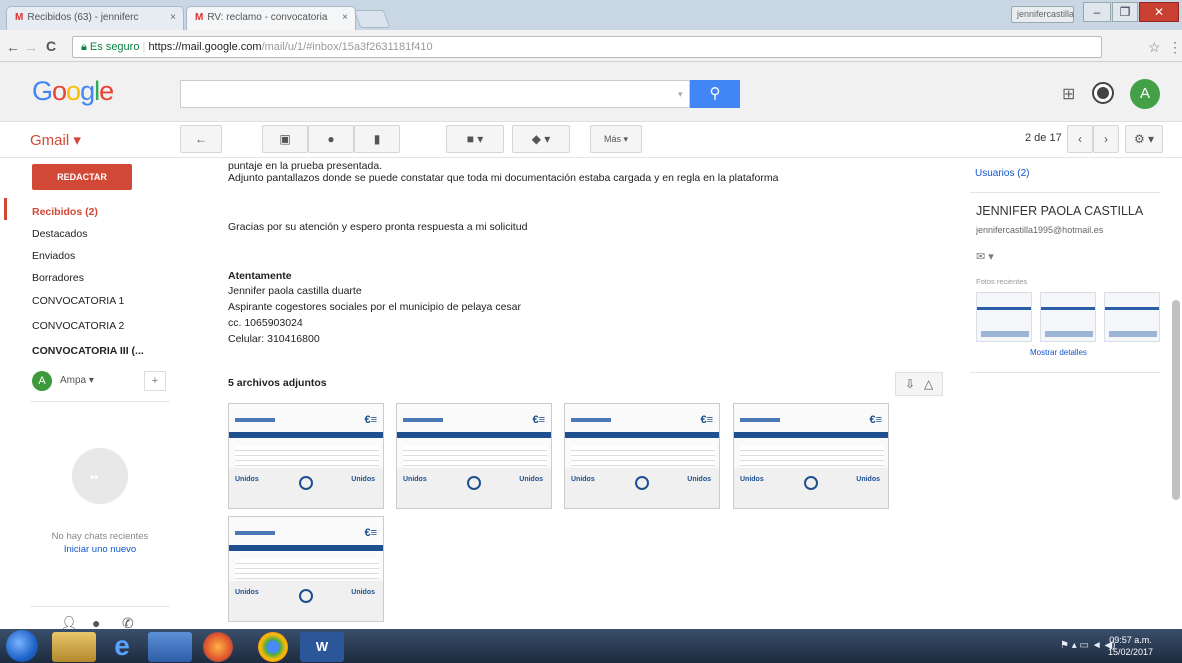  Describe the element at coordinates (1154, 47) in the screenshot. I see `bookmark-star-icon: ☆` at that location.